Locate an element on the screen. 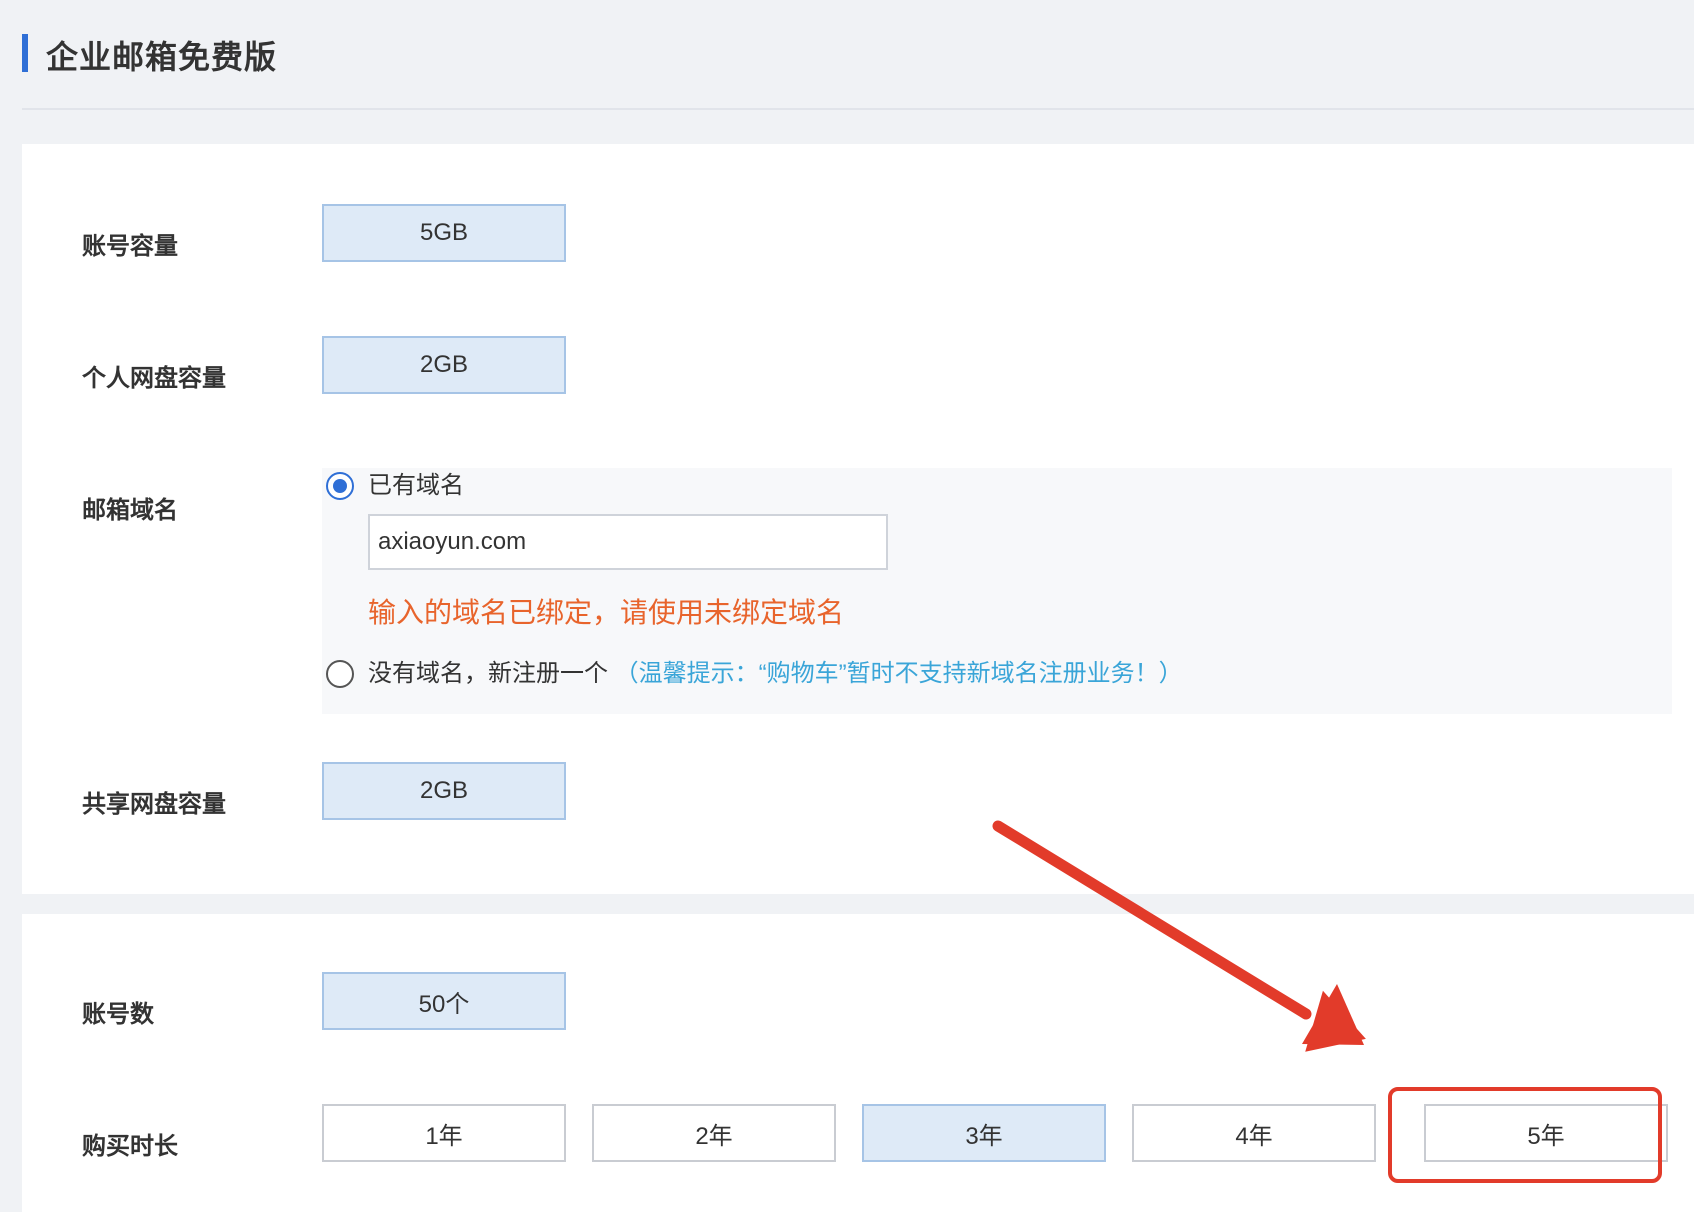 This screenshot has height=1212, width=1694. account-count-label: 账号数 is located at coordinates (118, 1014).